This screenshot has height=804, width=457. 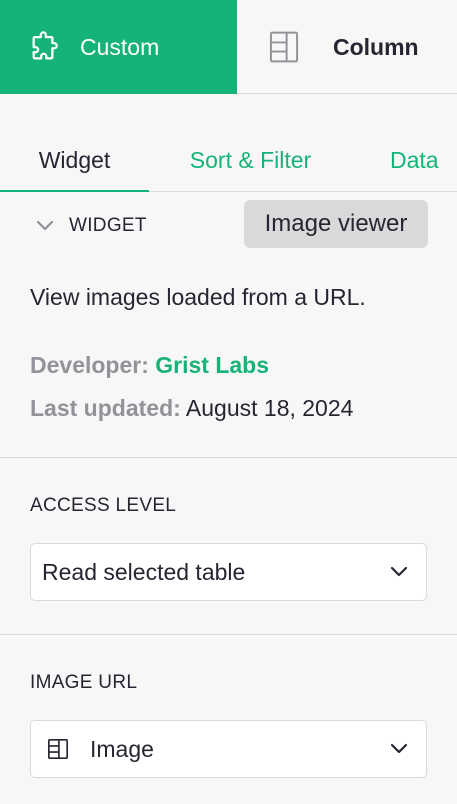 What do you see at coordinates (336, 224) in the screenshot?
I see `selected-widget-badge: Image viewer` at bounding box center [336, 224].